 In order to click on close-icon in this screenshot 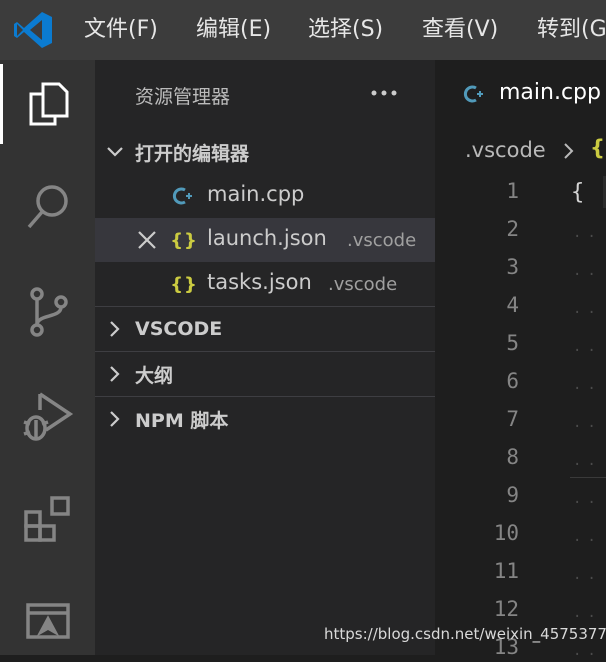, I will do `click(147, 240)`.